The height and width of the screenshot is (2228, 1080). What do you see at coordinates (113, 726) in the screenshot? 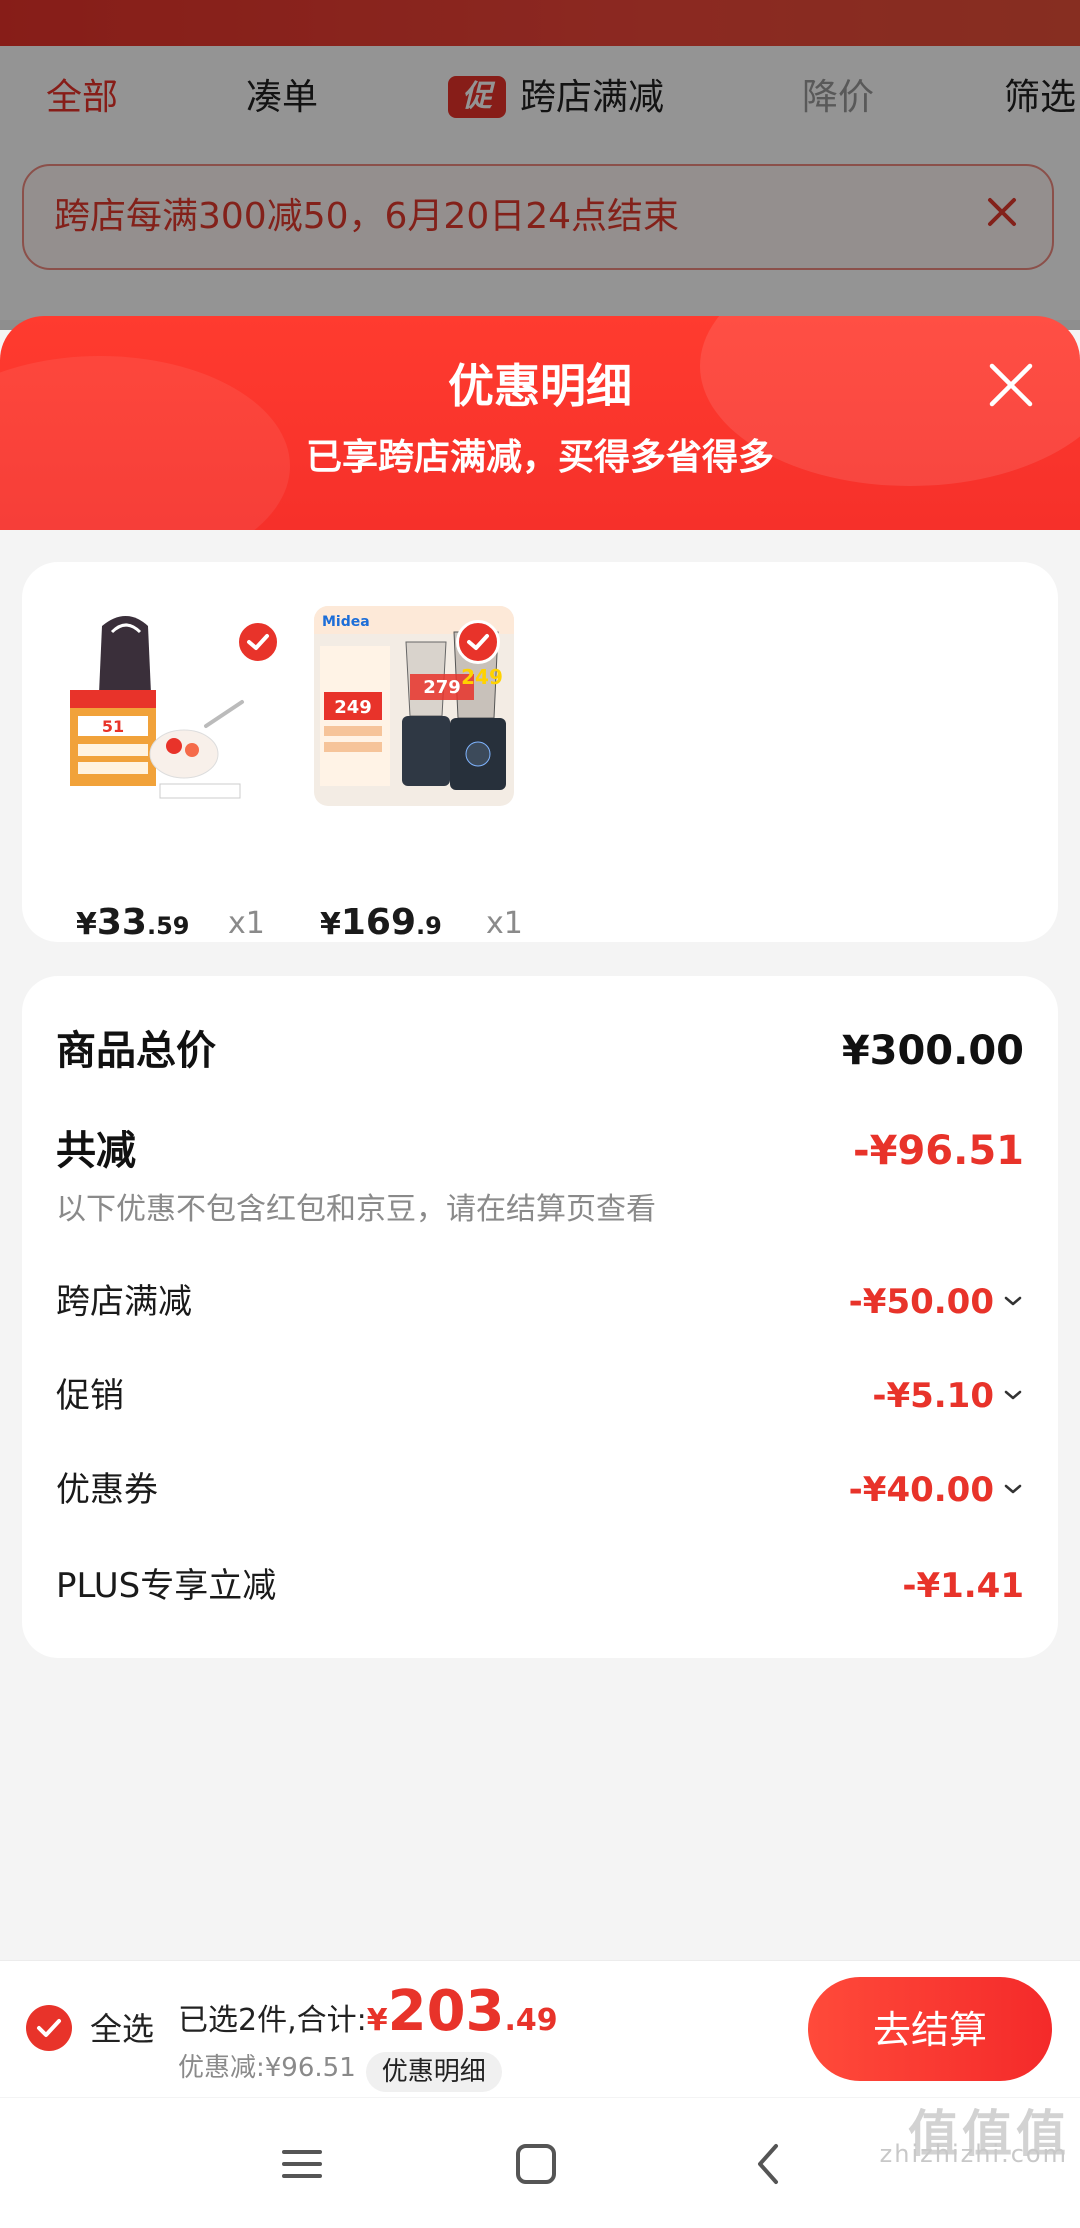
I see `svg-text: 51` at bounding box center [113, 726].